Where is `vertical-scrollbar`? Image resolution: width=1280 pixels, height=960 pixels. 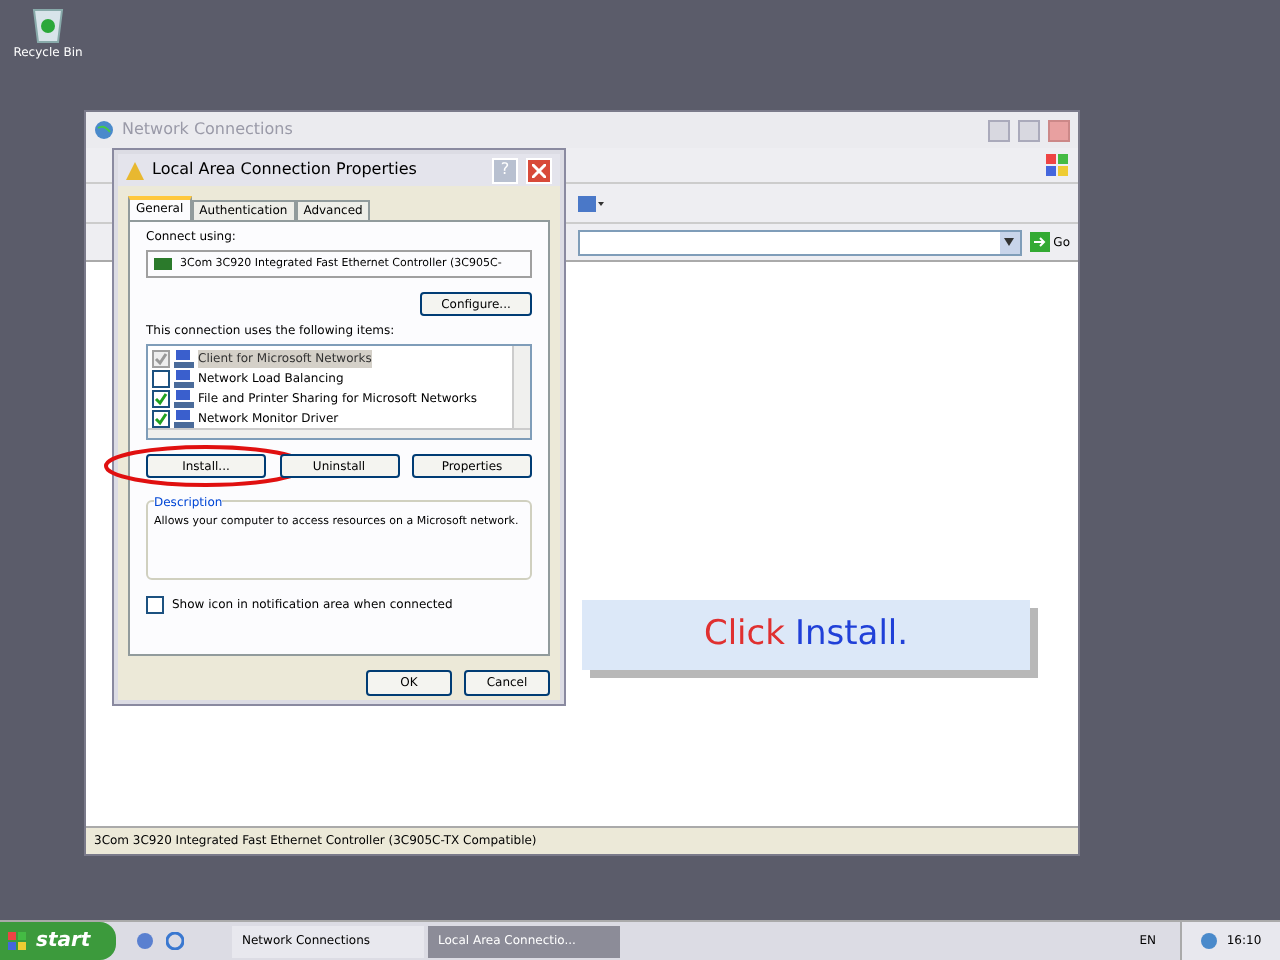
vertical-scrollbar is located at coordinates (521, 387).